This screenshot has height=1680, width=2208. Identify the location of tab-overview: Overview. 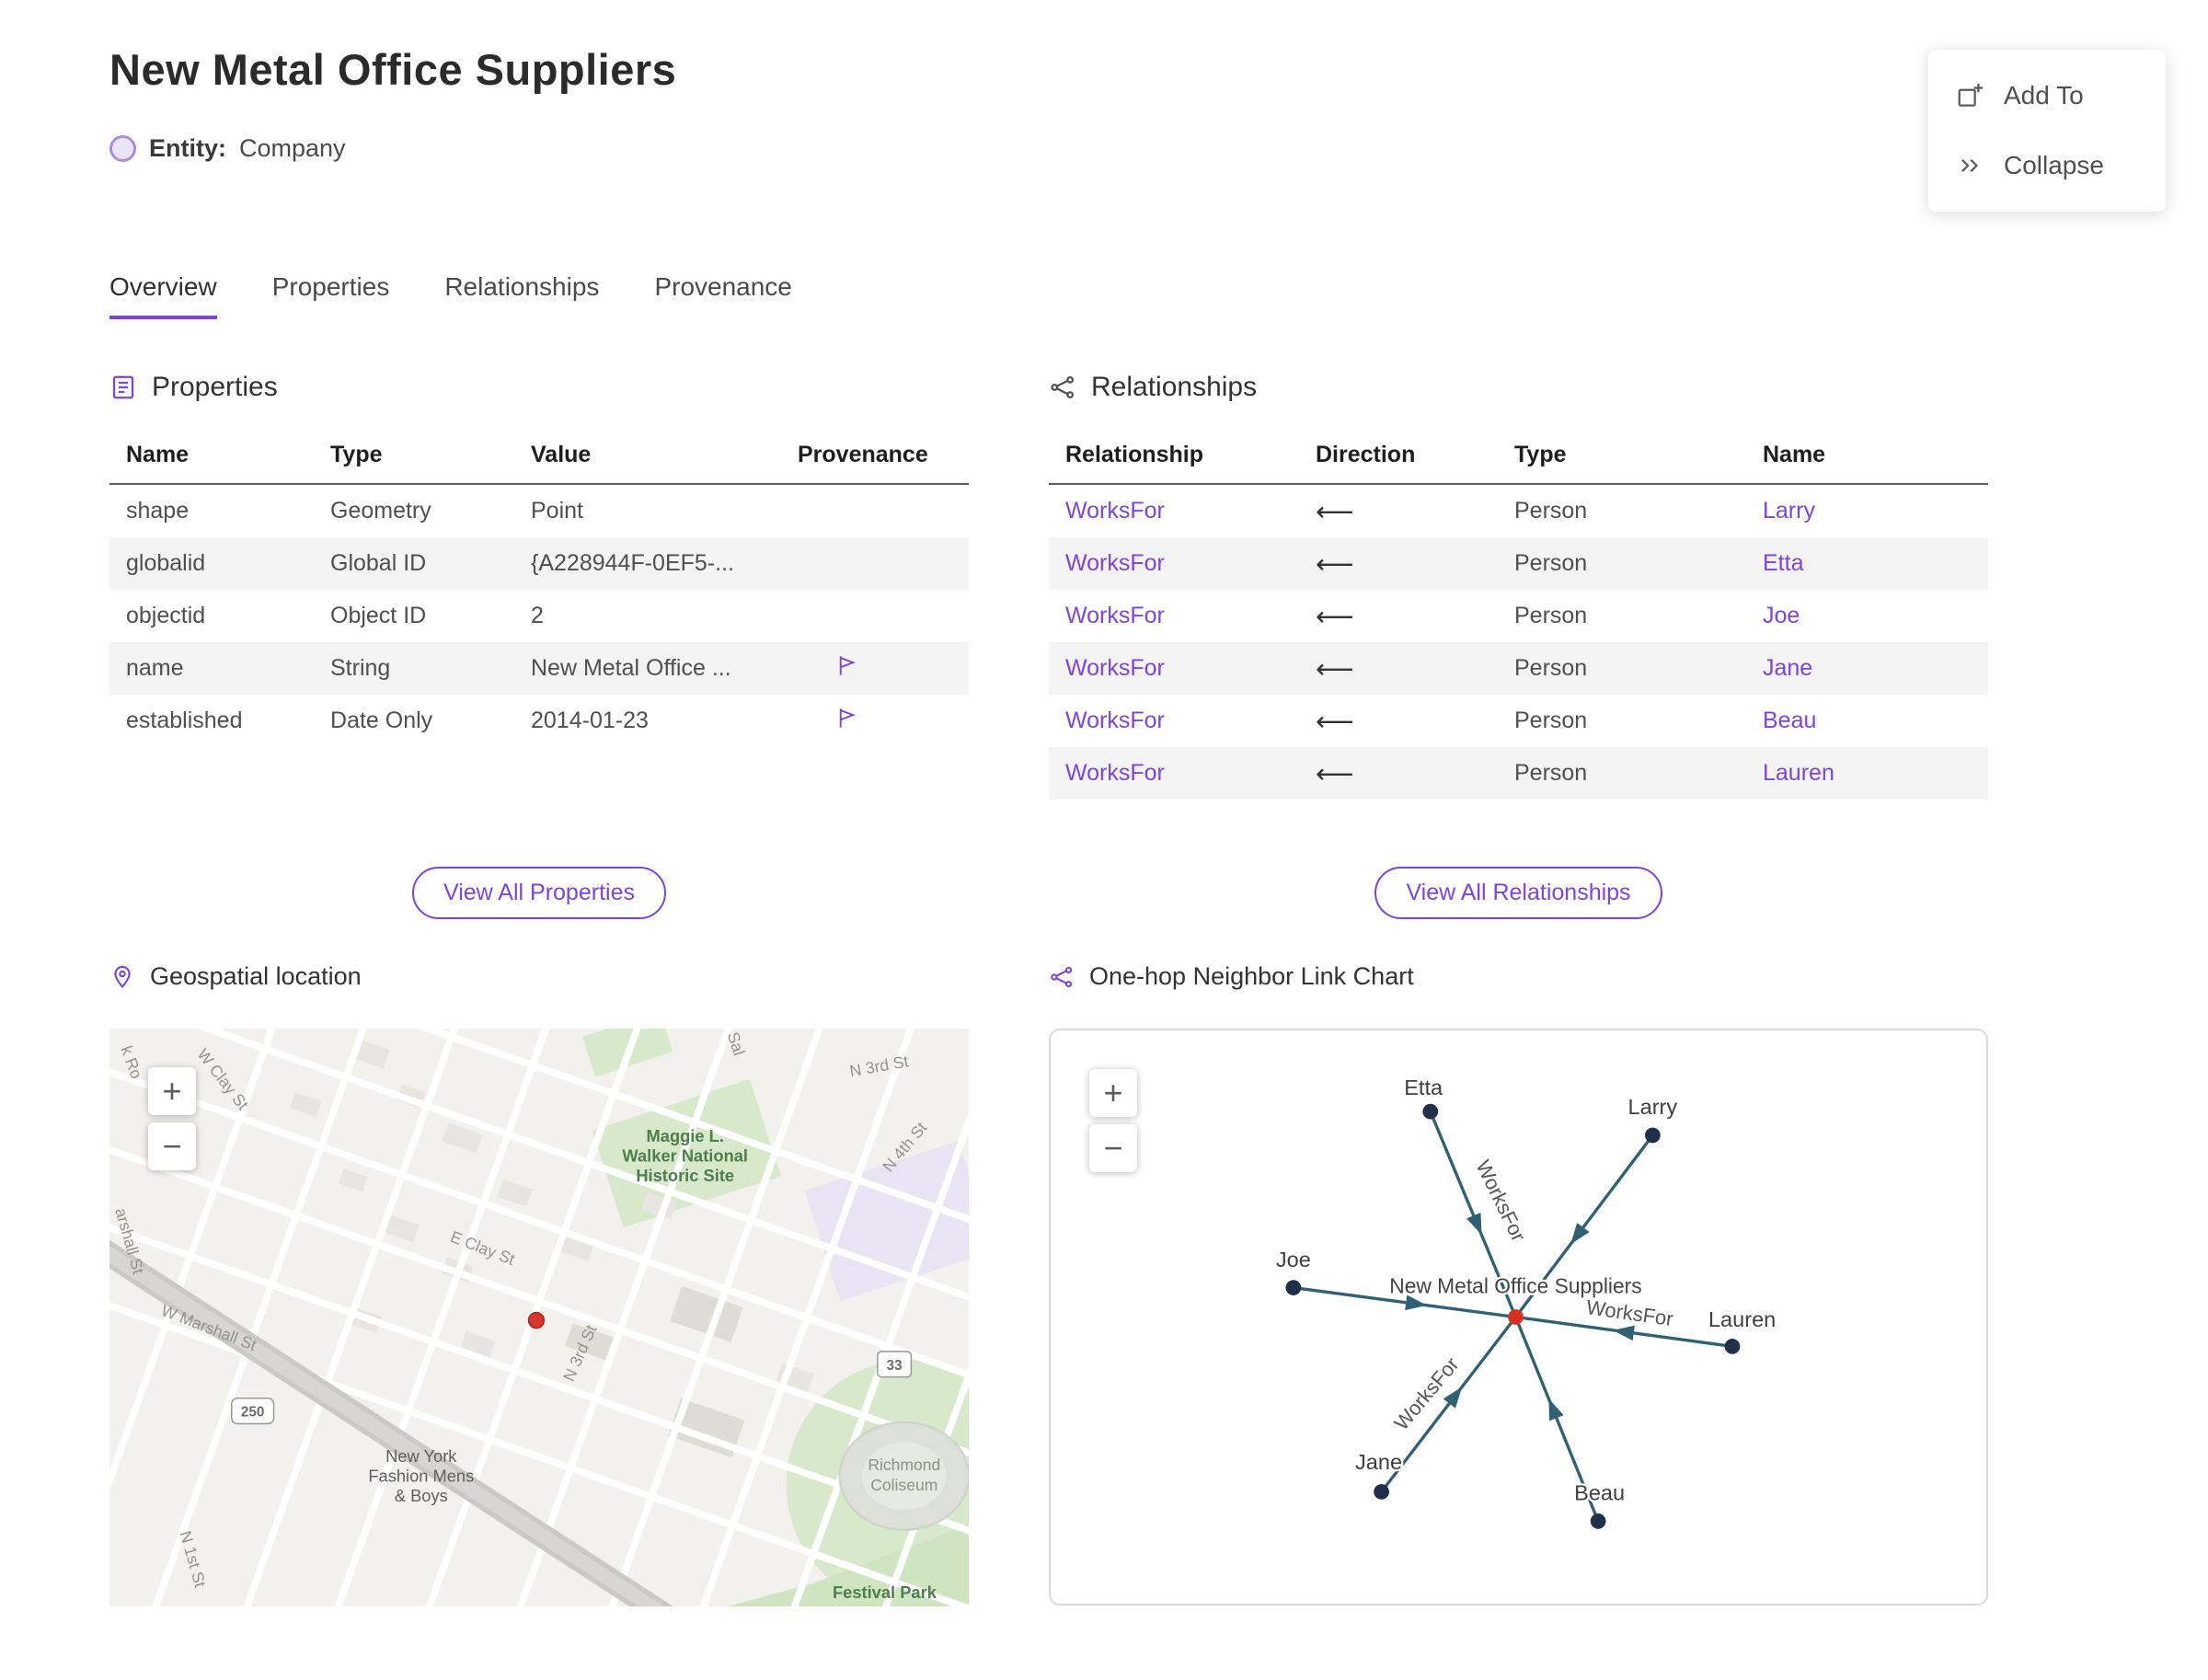
(163, 295).